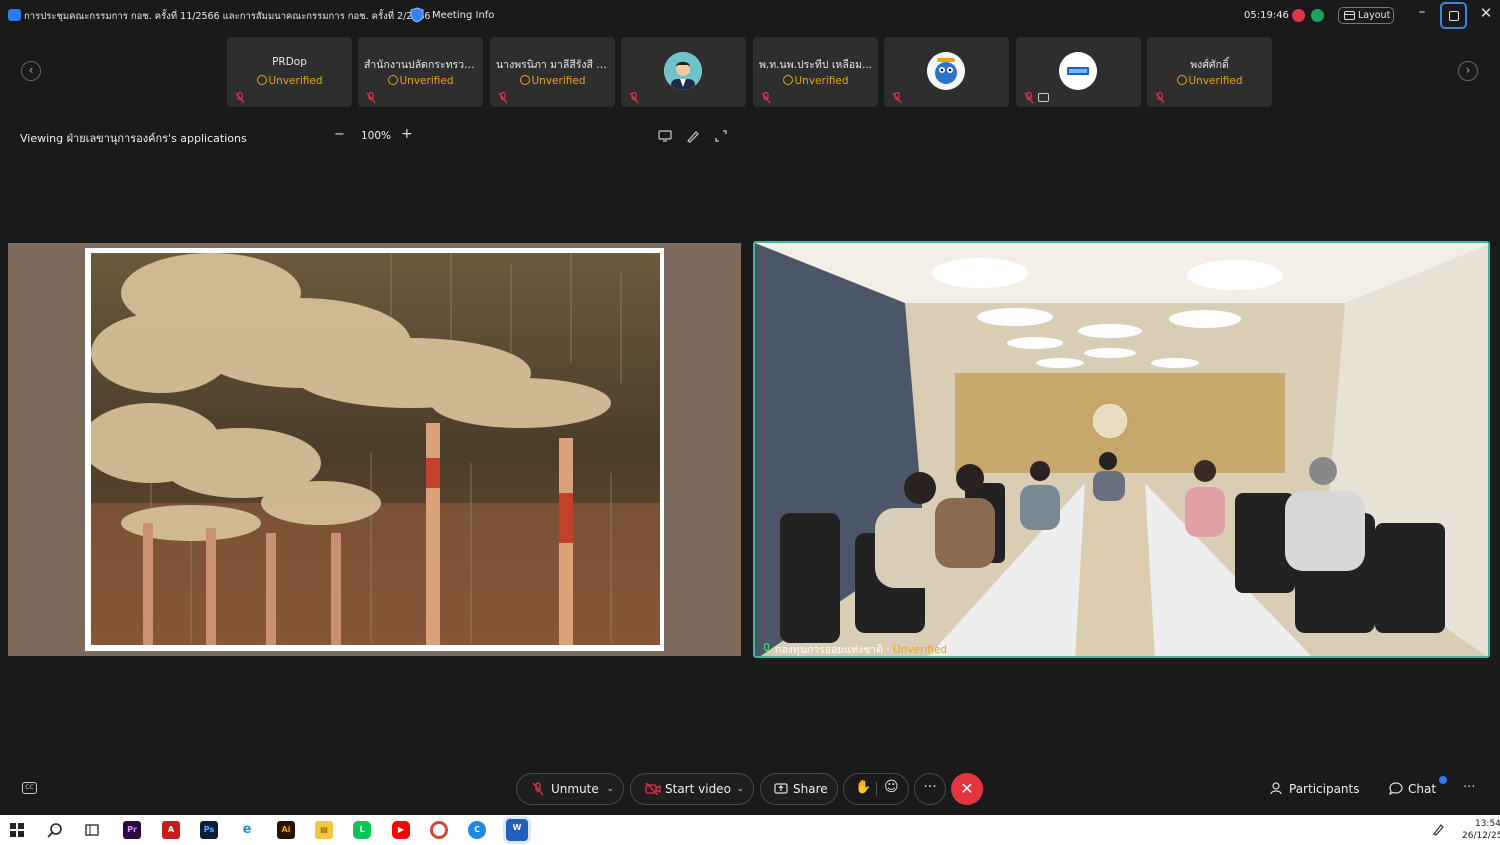 This screenshot has width=1500, height=845. I want to click on layout-icon, so click(1349, 15).